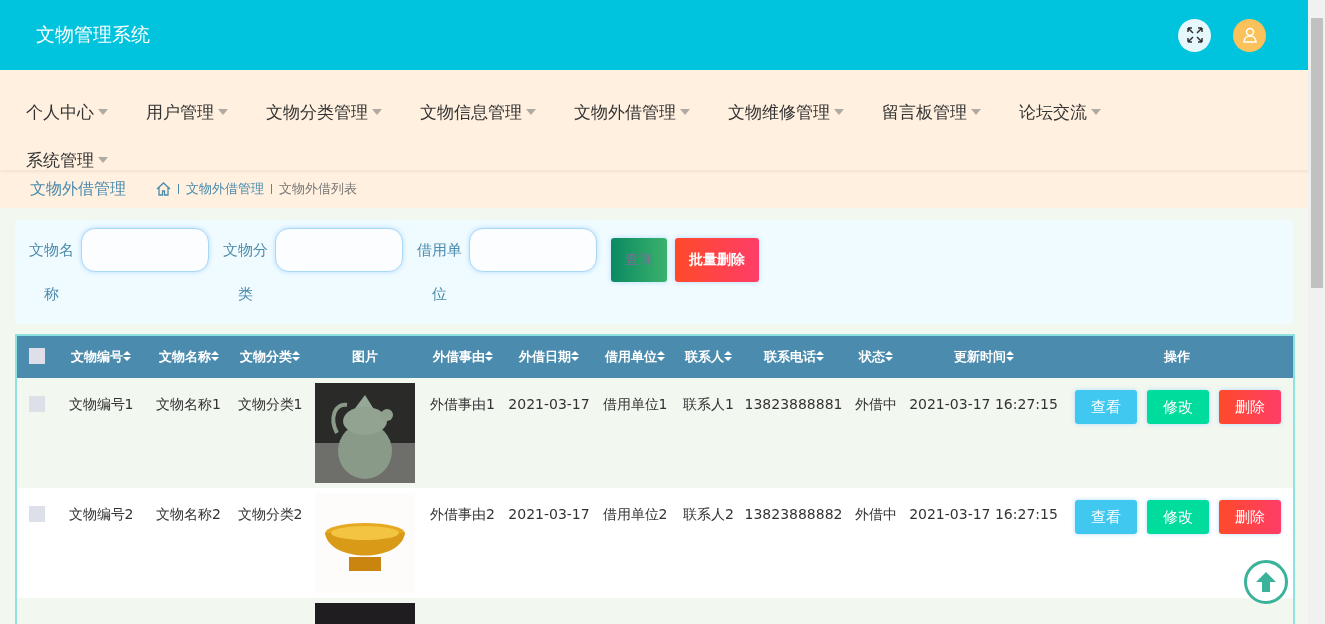  What do you see at coordinates (245, 272) in the screenshot?
I see `filter-label: 文物分类` at bounding box center [245, 272].